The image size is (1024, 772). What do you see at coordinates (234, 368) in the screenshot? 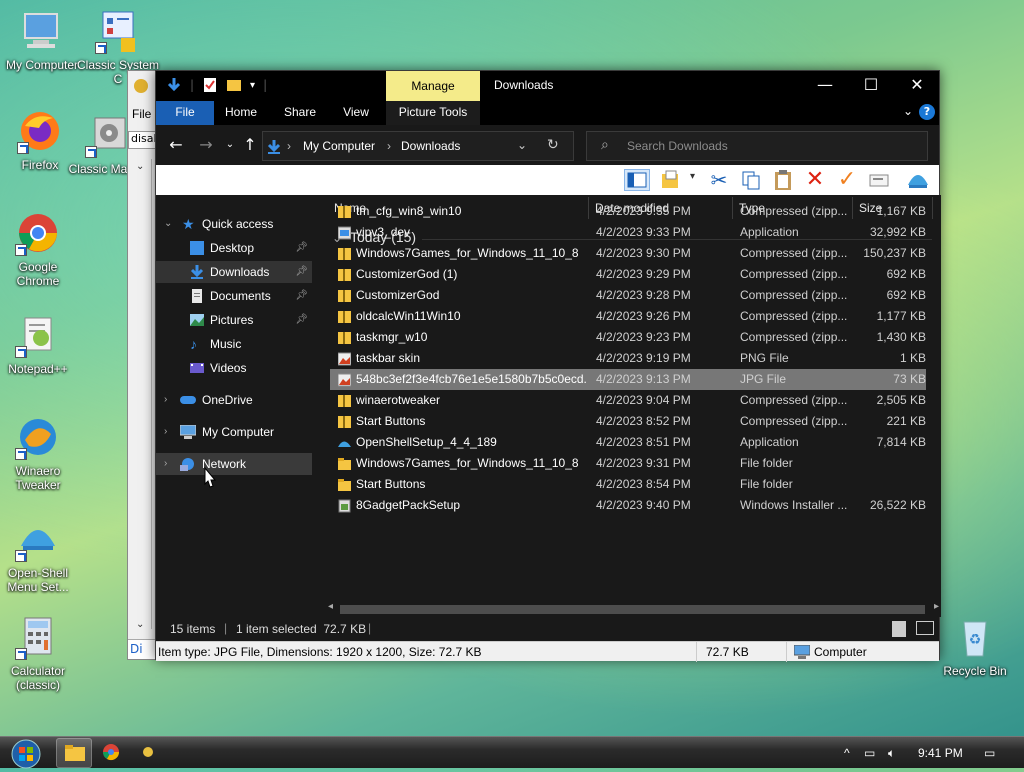
I see `nav-videos: Videos` at bounding box center [234, 368].